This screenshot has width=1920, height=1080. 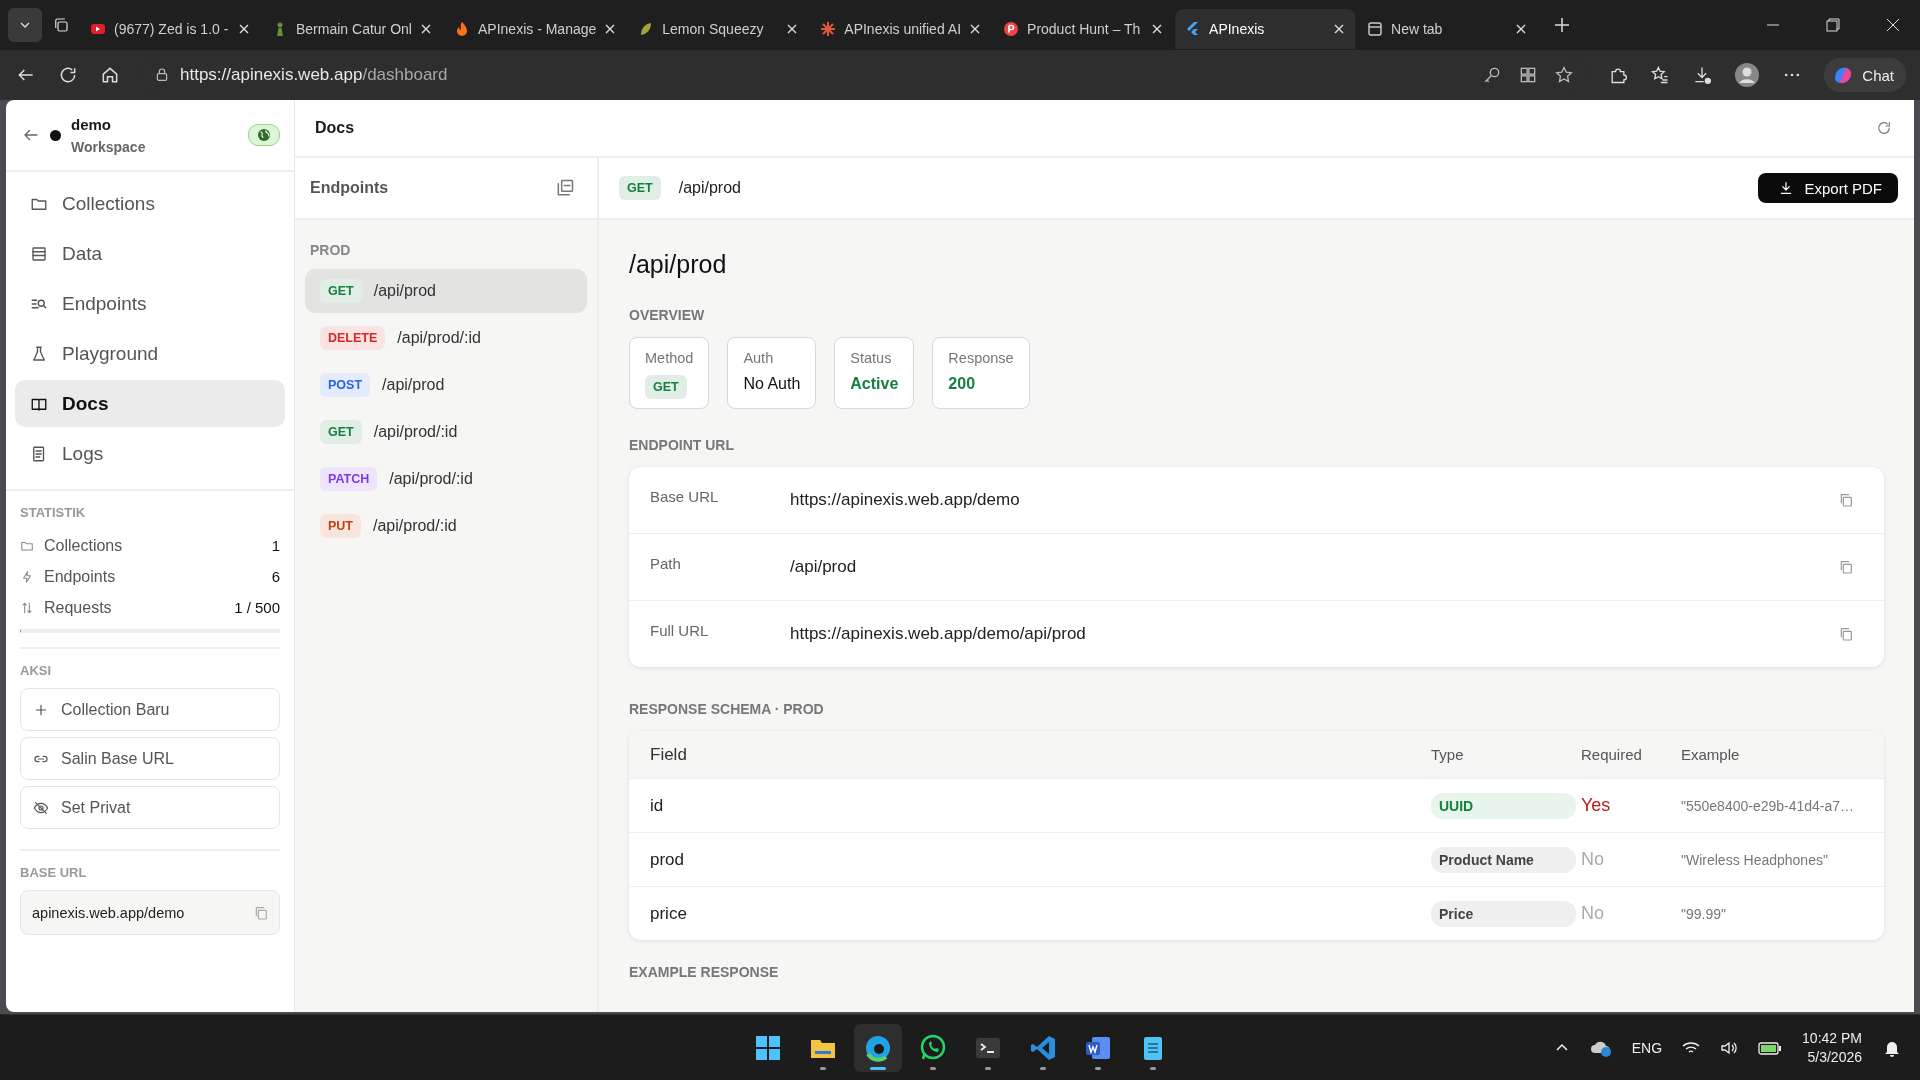 I want to click on tab-list-button, so click(x=25, y=25).